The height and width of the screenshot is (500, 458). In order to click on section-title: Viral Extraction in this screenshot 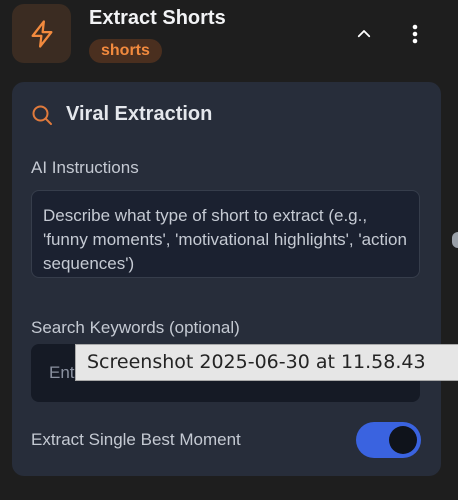, I will do `click(139, 114)`.